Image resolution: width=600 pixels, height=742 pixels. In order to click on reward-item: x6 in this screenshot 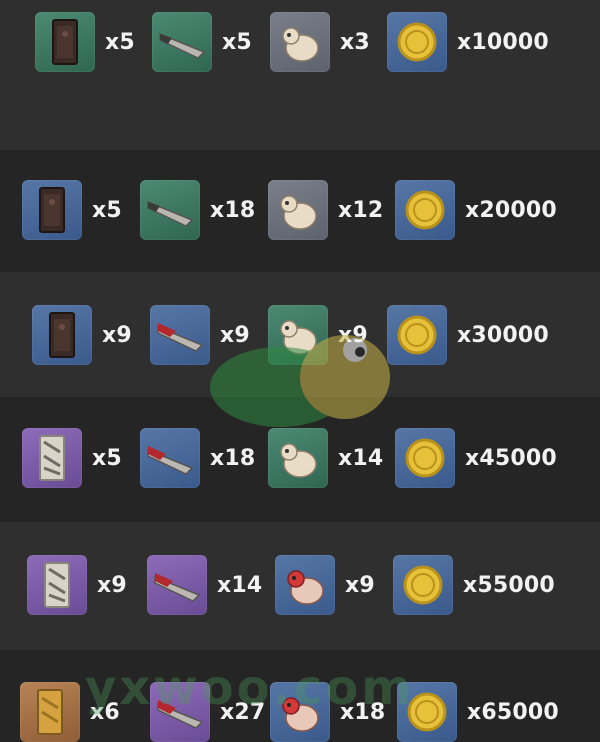, I will do `click(70, 712)`.